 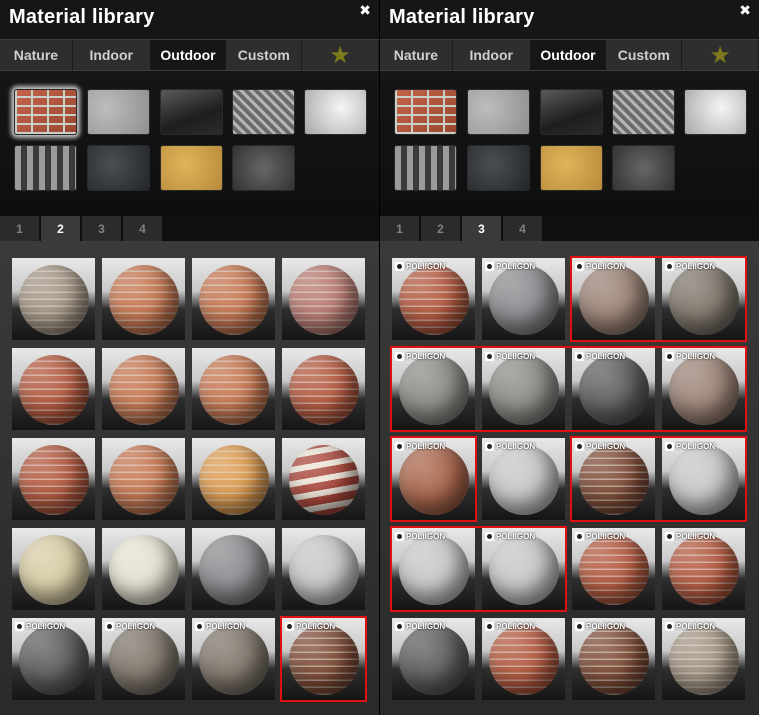 What do you see at coordinates (516, 356) in the screenshot?
I see `badge-label: POLIIGON` at bounding box center [516, 356].